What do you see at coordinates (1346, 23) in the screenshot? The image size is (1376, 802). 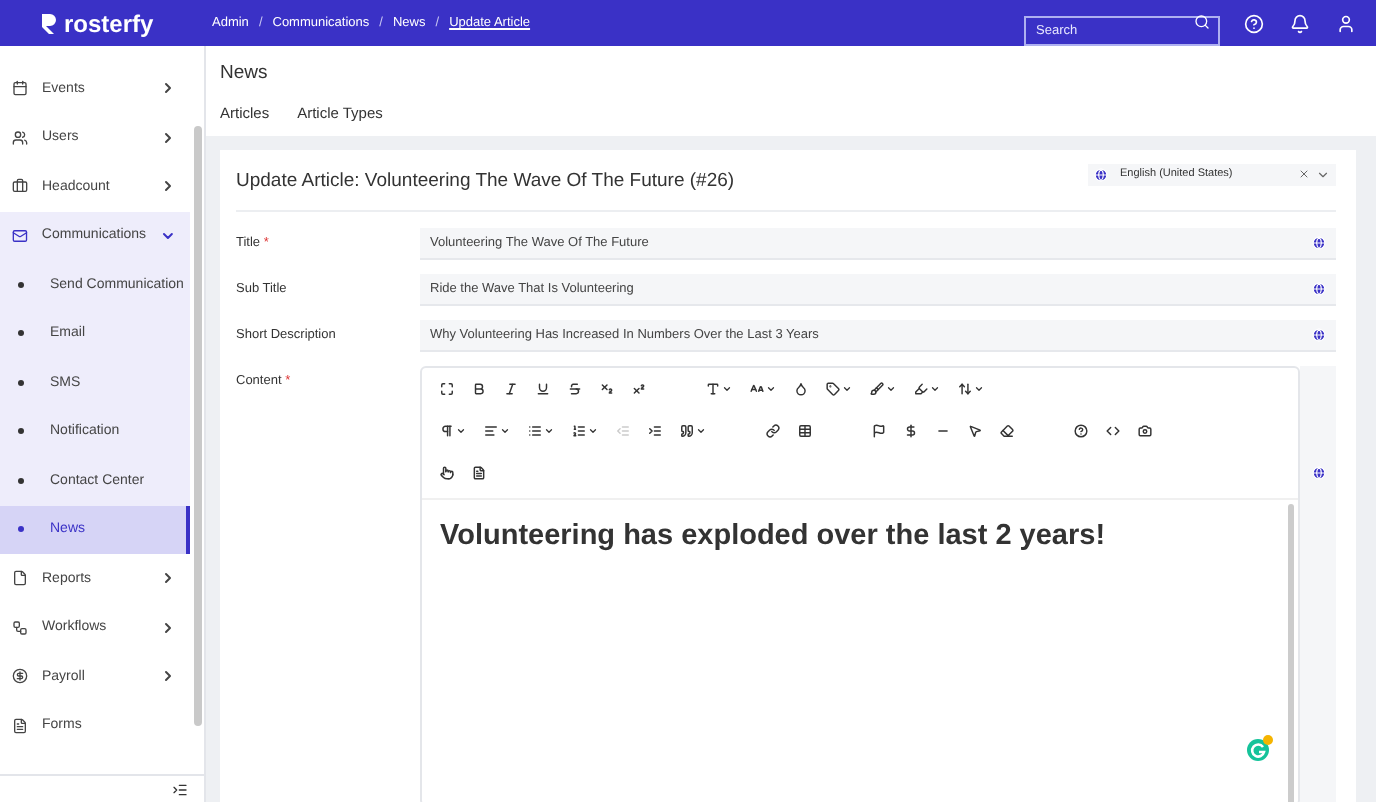 I see `user-icon` at bounding box center [1346, 23].